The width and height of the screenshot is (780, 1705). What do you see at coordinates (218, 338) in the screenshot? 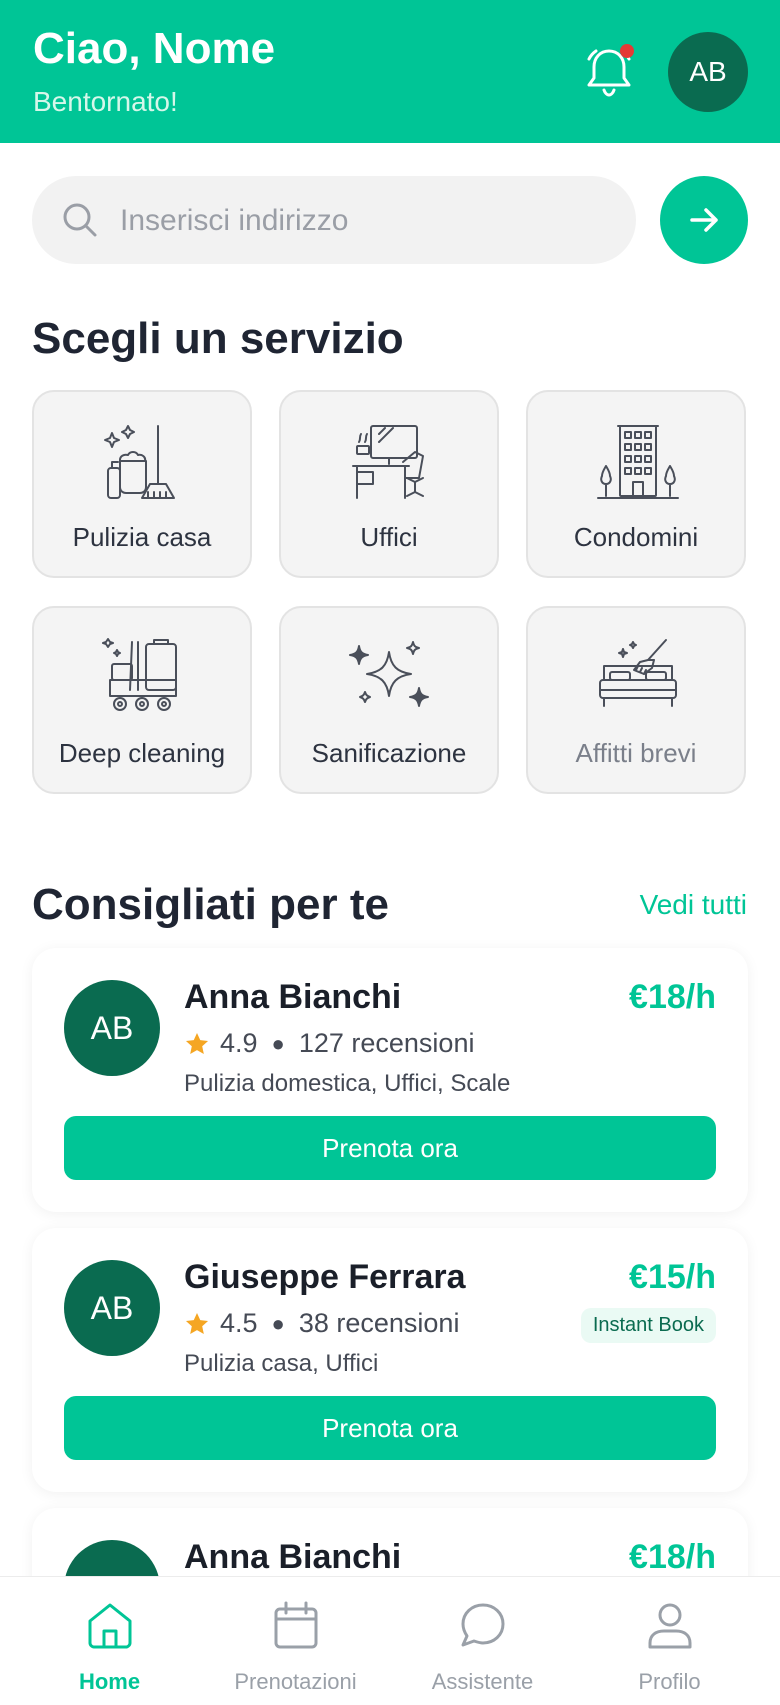
I see `services-title: Scegli un servizio` at bounding box center [218, 338].